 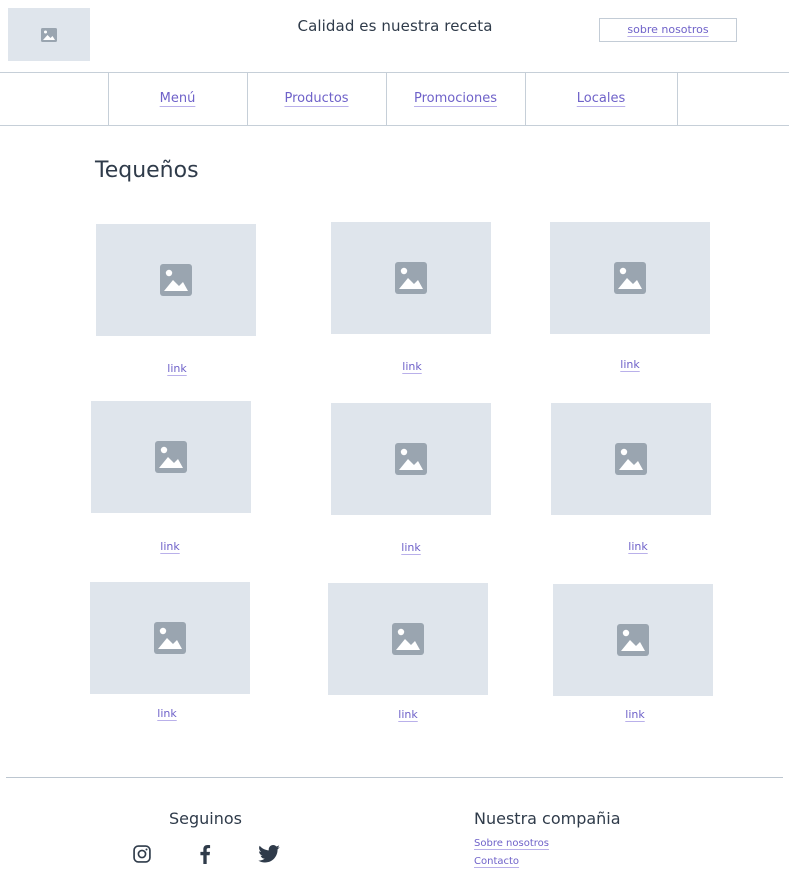 I want to click on page-tagline: Calidad es nuestra receta, so click(x=395, y=26).